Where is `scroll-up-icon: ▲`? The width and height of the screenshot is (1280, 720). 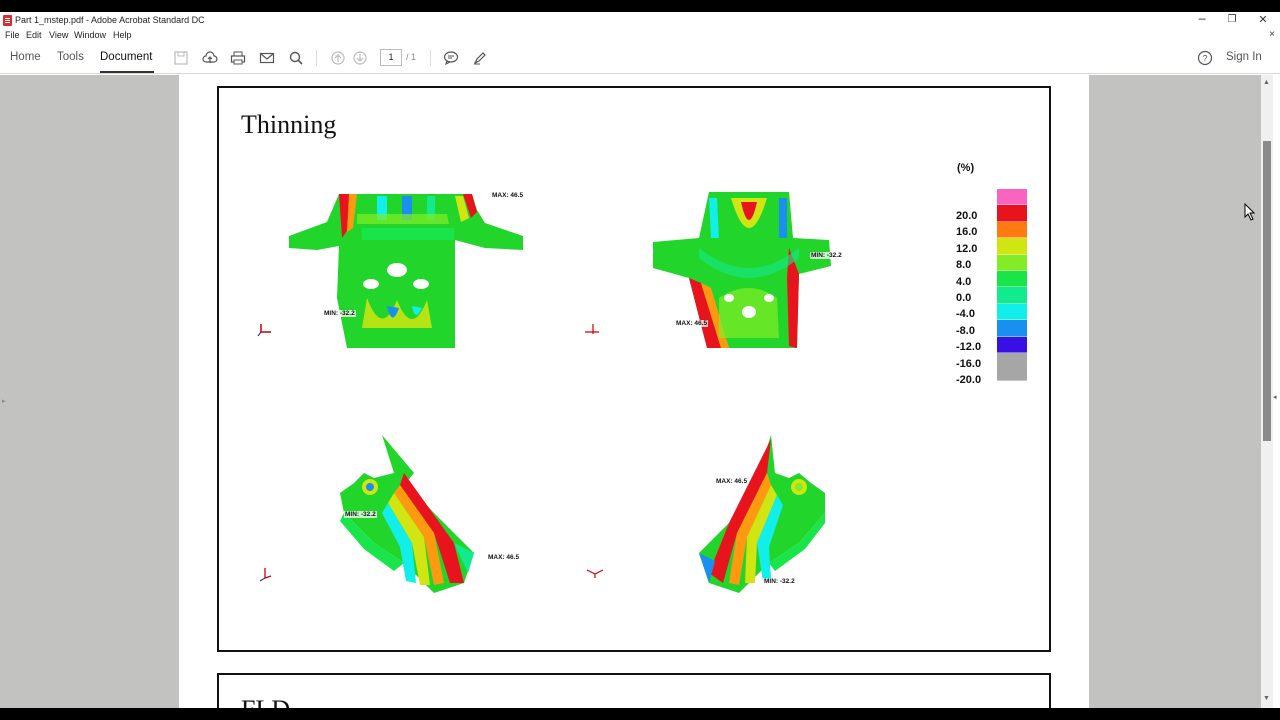 scroll-up-icon: ▲ is located at coordinates (1266, 82).